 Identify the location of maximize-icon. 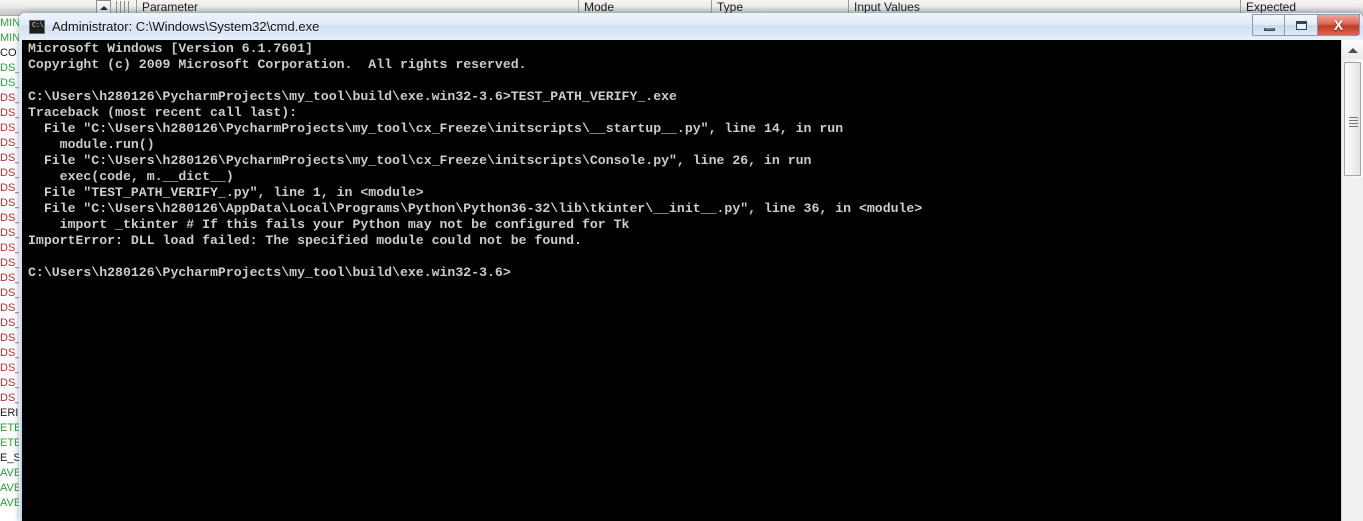
(1301, 25).